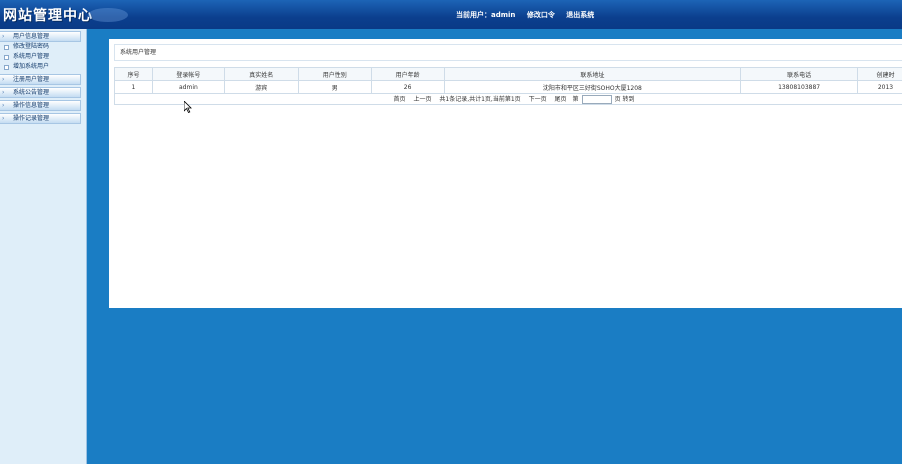 The height and width of the screenshot is (464, 902). Describe the element at coordinates (400, 99) in the screenshot. I see `first-page-link: 首页` at that location.